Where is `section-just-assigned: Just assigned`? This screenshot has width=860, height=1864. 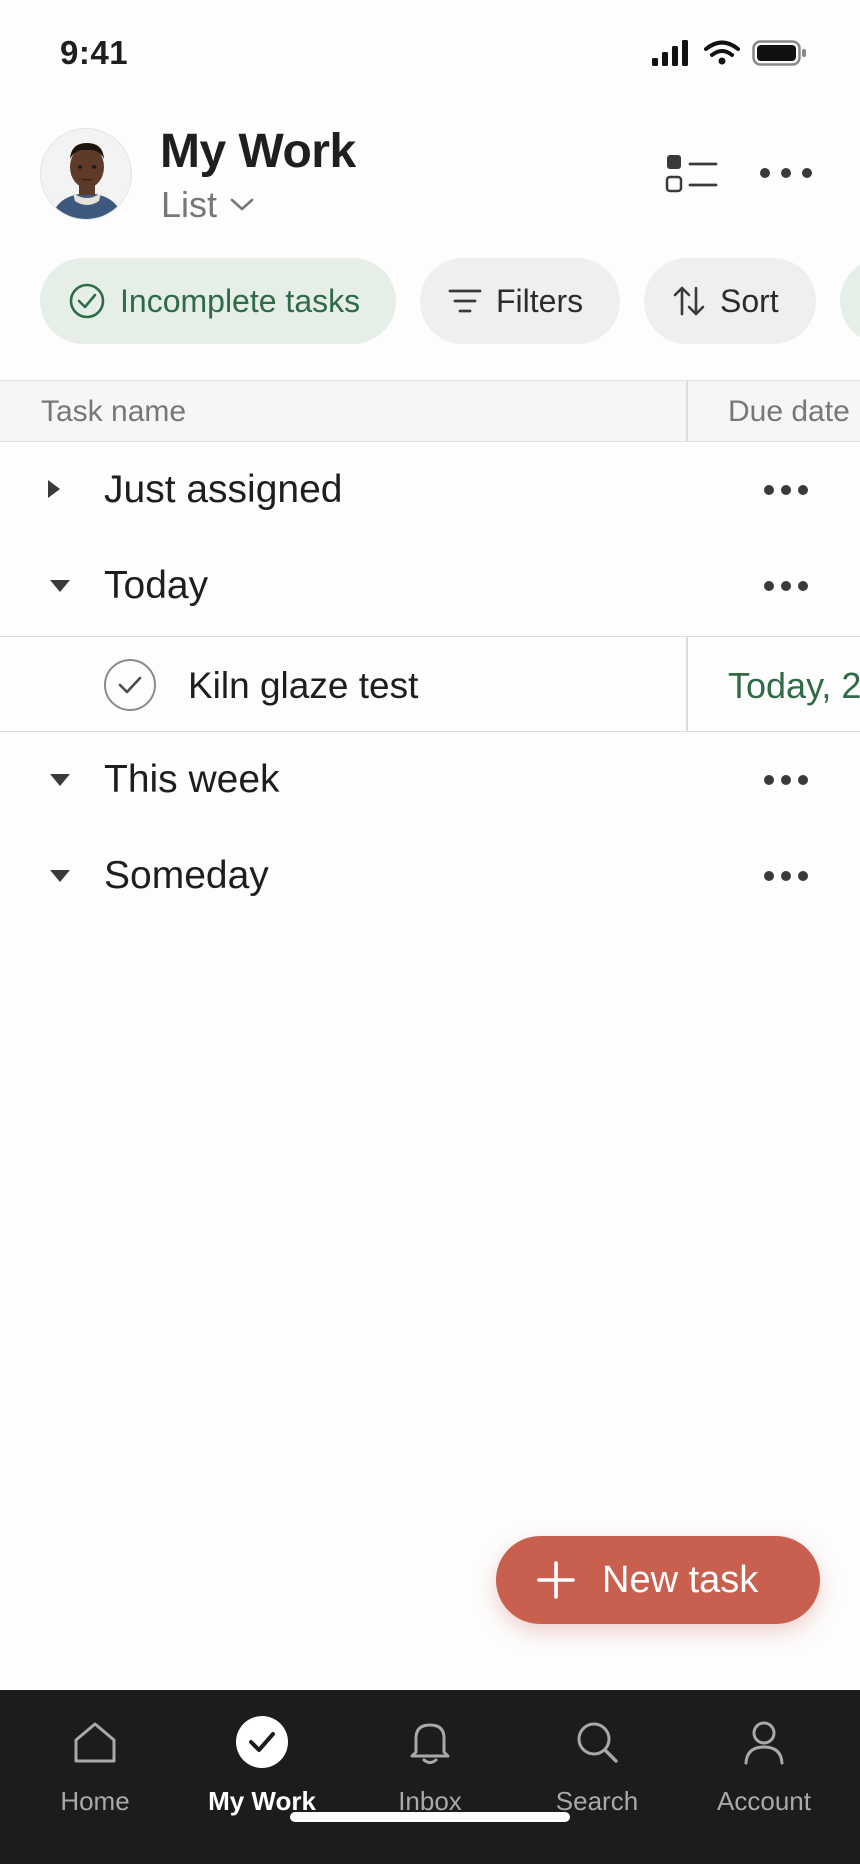
section-just-assigned: Just assigned is located at coordinates (430, 490).